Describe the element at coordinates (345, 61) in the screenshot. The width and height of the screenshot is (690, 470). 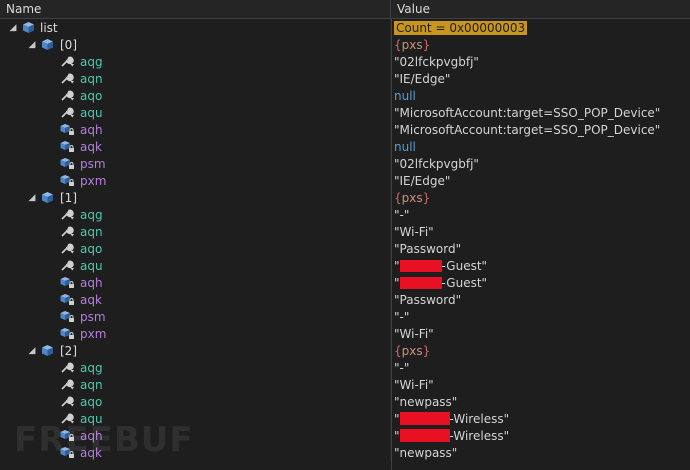
I see `member-row: aqg "02lfckpvgbfj"` at that location.